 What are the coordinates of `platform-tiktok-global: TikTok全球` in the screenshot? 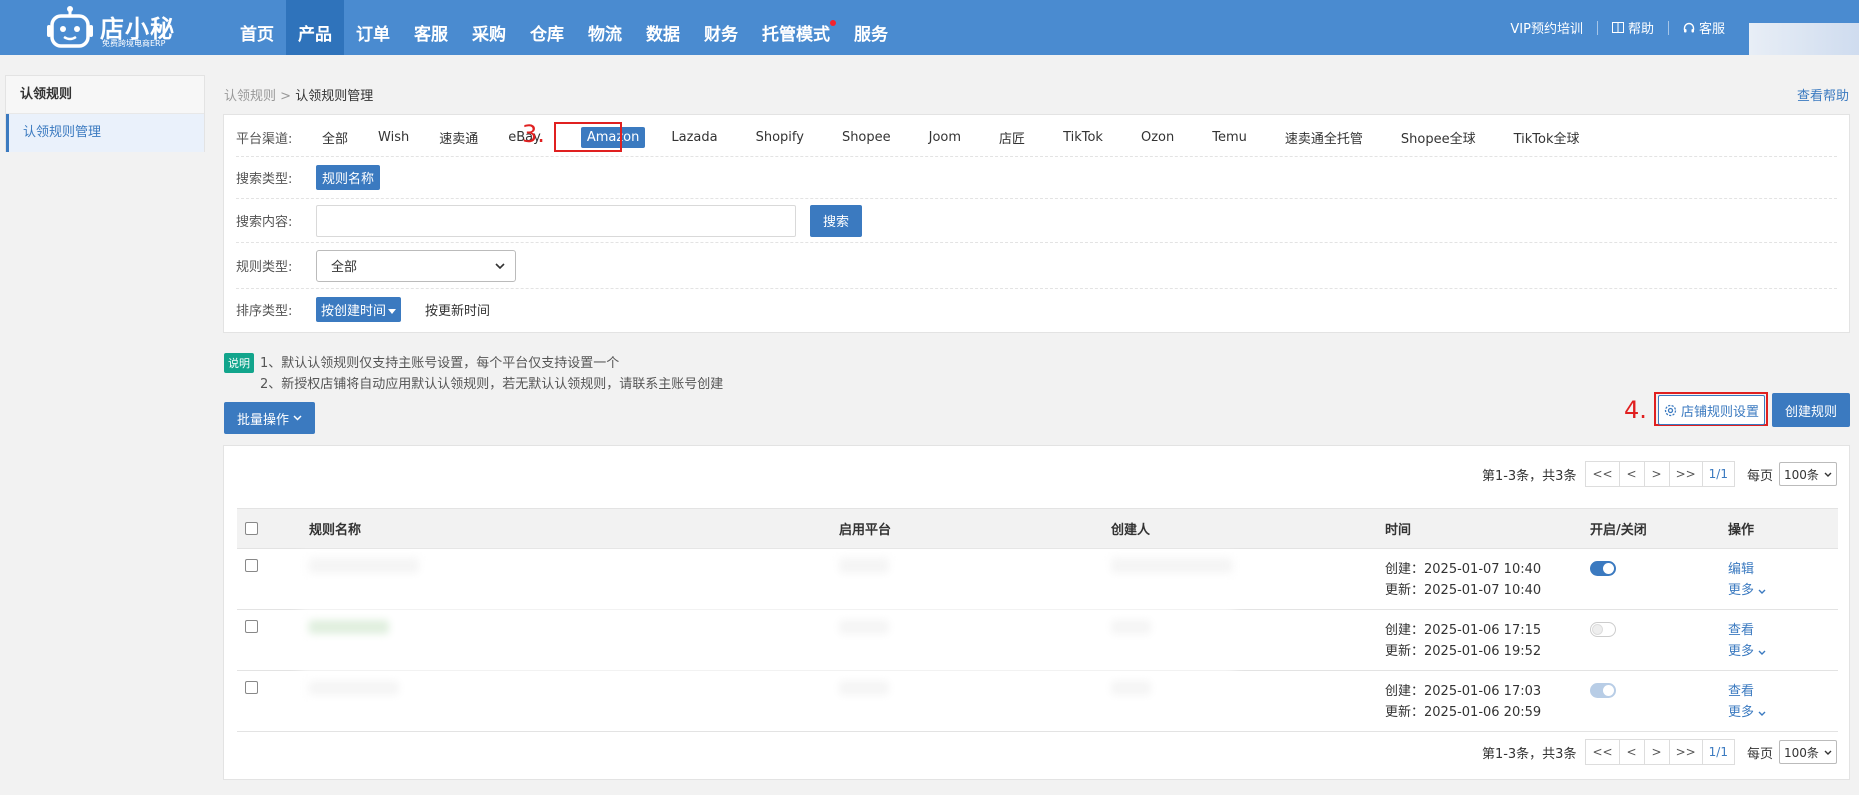 It's located at (1547, 137).